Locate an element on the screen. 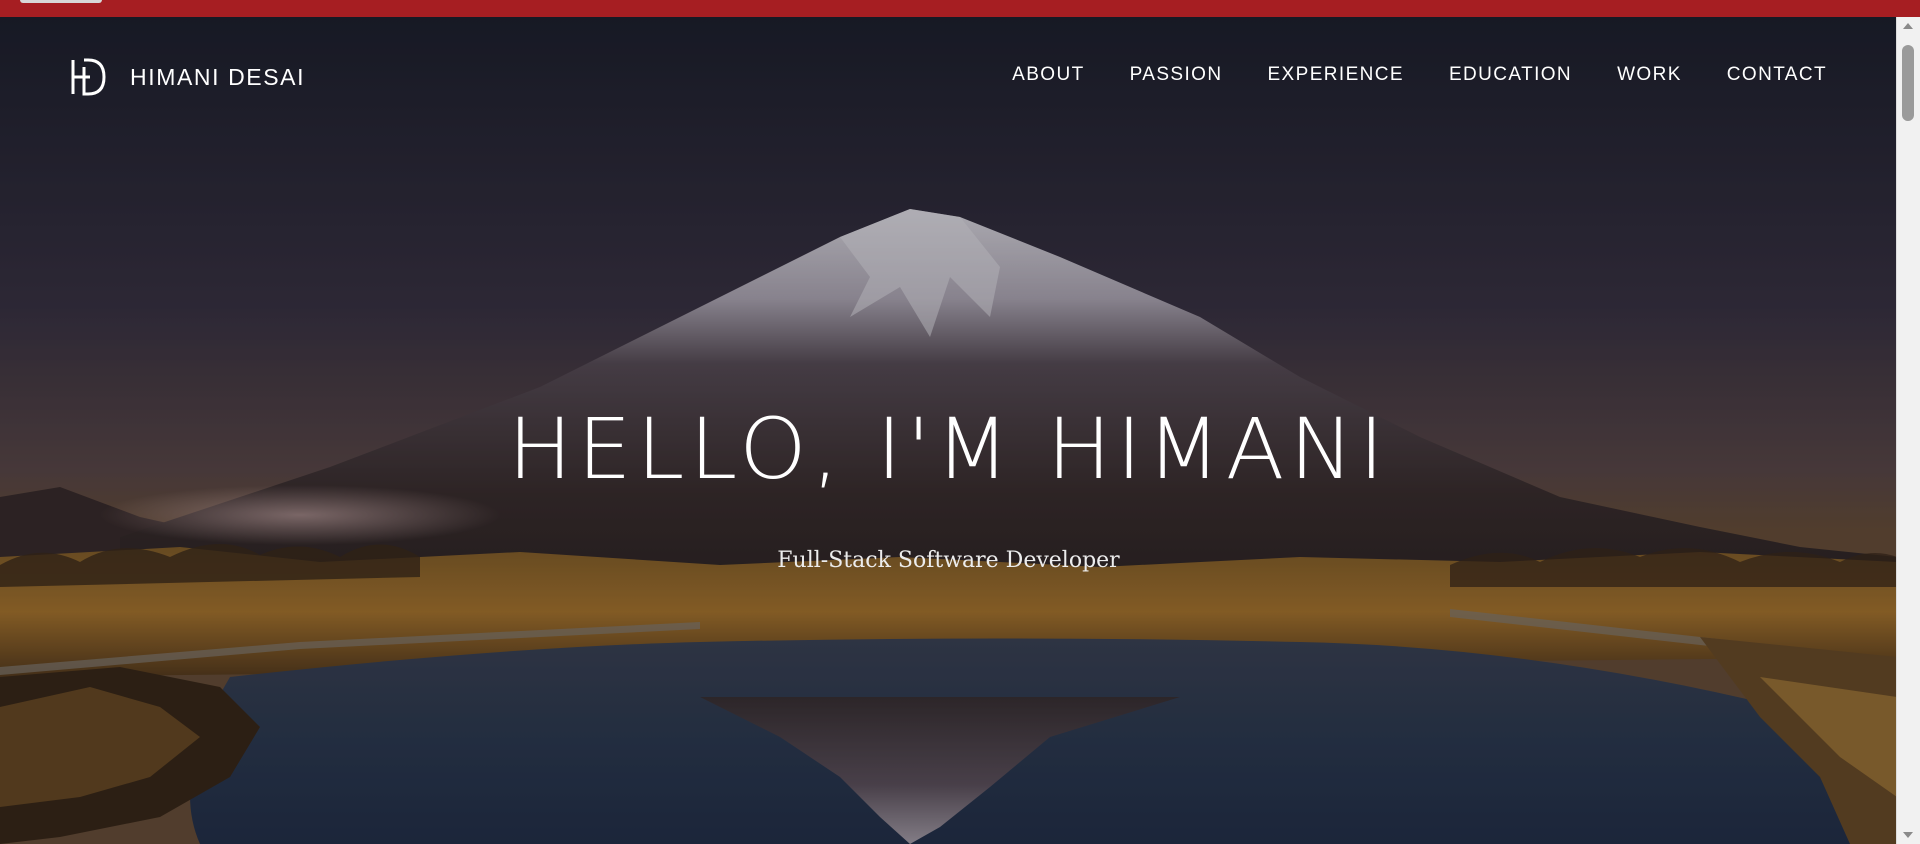 This screenshot has height=844, width=1920. brand-name: HIMANI DESAI is located at coordinates (218, 76).